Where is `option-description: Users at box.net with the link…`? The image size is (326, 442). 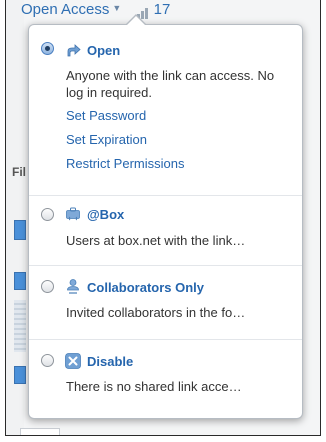
option-description: Users at box.net with the link… is located at coordinates (156, 240).